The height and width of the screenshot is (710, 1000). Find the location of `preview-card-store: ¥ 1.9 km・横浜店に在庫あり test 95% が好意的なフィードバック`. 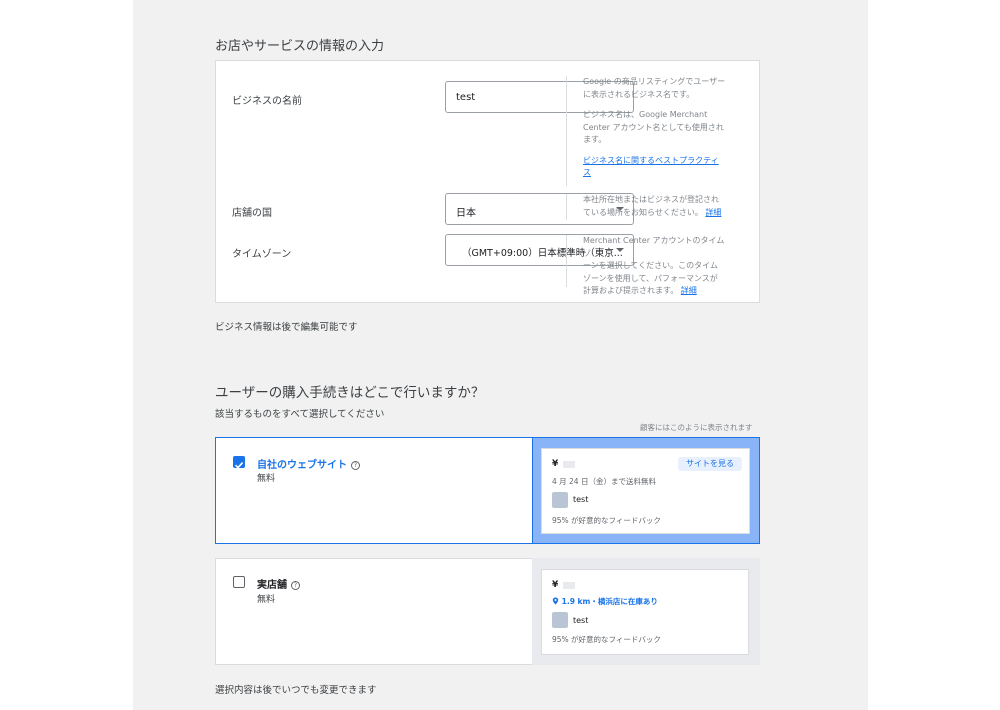

preview-card-store: ¥ 1.9 km・横浜店に在庫あり test 95% が好意的なフィードバック is located at coordinates (645, 612).